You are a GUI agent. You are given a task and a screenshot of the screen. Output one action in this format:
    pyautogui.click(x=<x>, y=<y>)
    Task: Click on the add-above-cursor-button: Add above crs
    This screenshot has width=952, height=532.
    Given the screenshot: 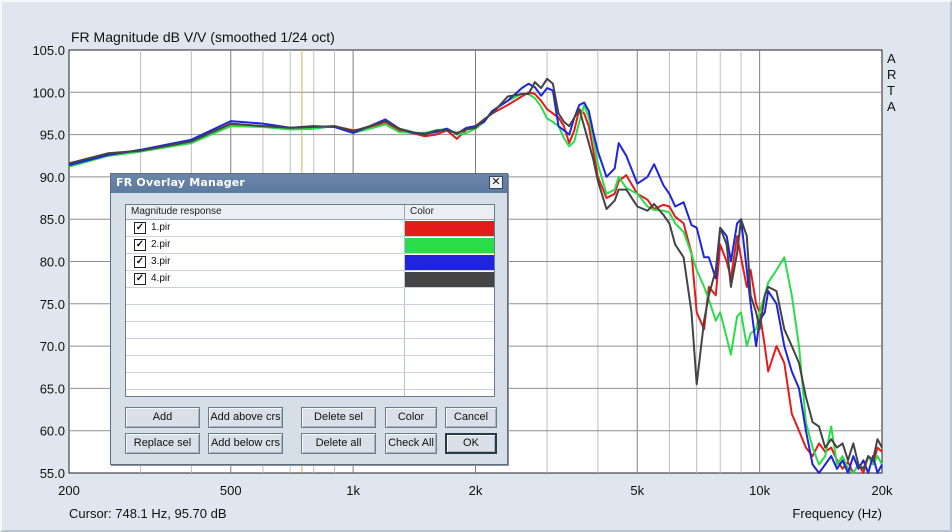 What is the action you would take?
    pyautogui.click(x=245, y=417)
    